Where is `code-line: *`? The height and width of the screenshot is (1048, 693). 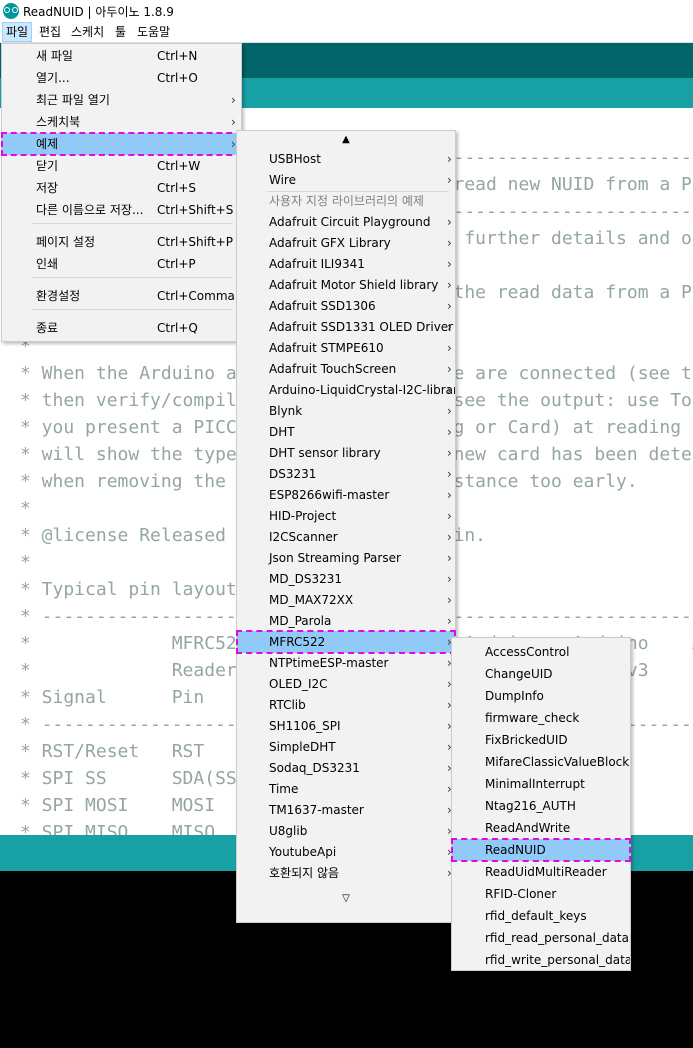
code-line: * is located at coordinates (25, 562).